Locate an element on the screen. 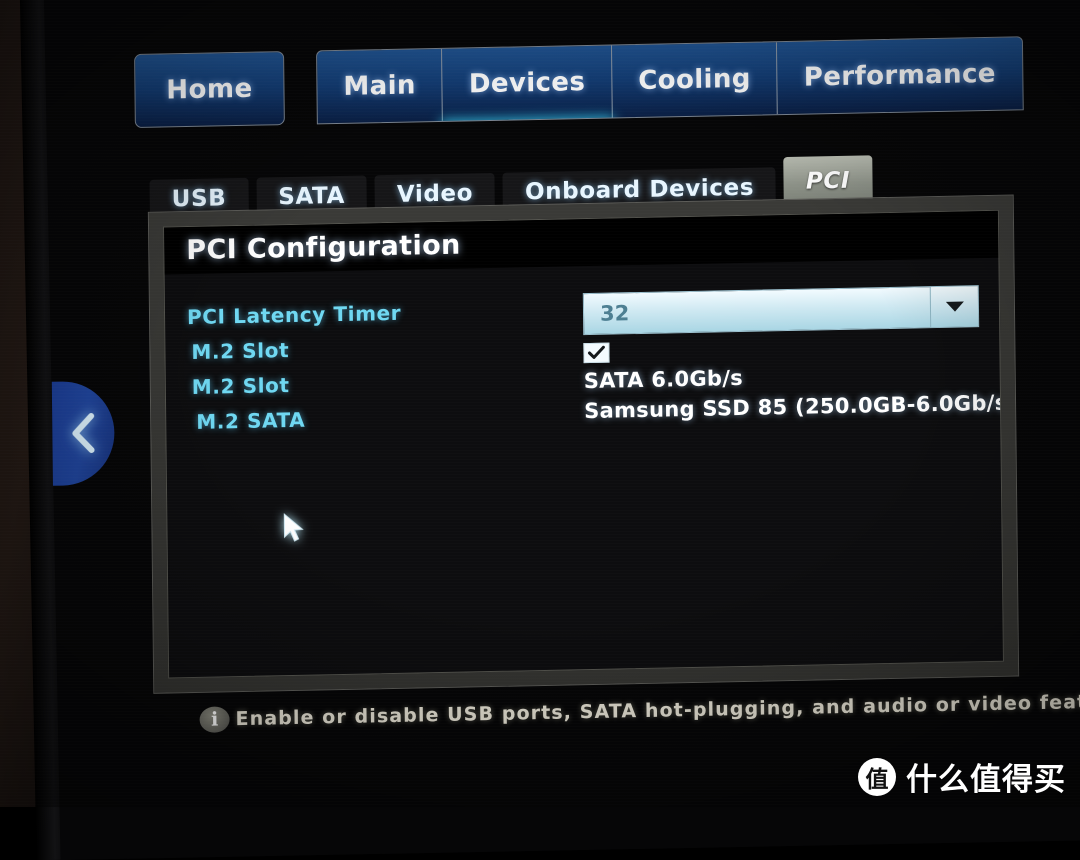  watermark-logo: 值 is located at coordinates (877, 776).